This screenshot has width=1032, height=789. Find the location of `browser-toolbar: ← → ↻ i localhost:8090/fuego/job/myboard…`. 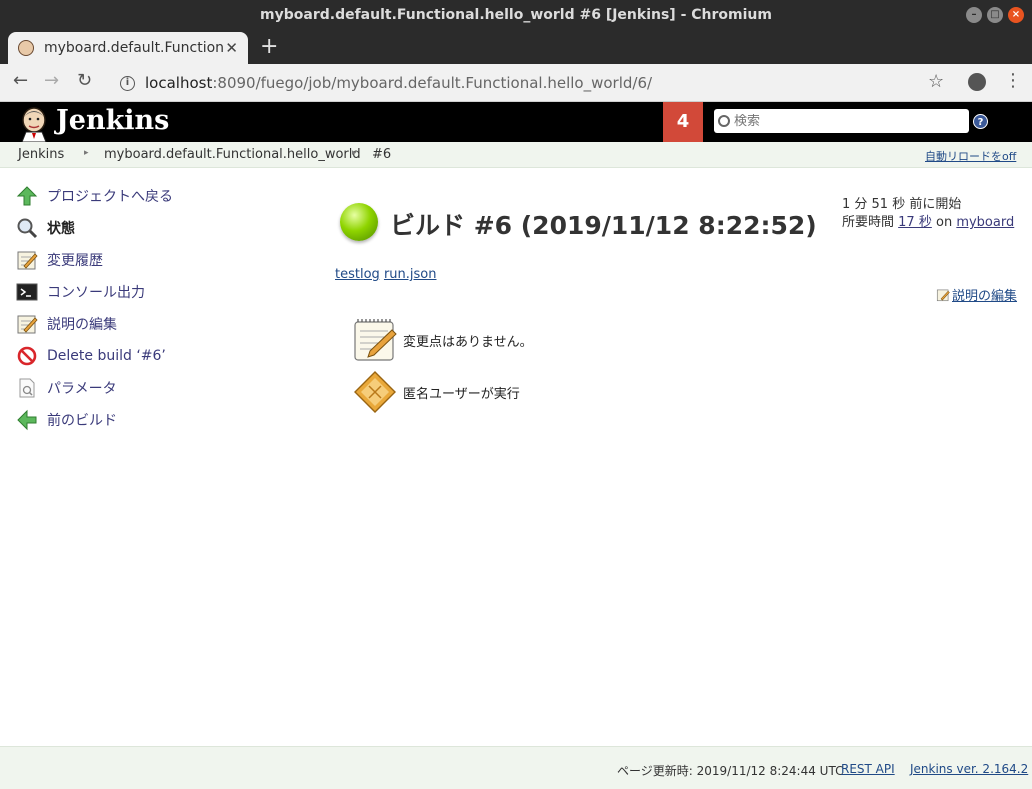

browser-toolbar: ← → ↻ i localhost:8090/fuego/job/myboard… is located at coordinates (516, 83).